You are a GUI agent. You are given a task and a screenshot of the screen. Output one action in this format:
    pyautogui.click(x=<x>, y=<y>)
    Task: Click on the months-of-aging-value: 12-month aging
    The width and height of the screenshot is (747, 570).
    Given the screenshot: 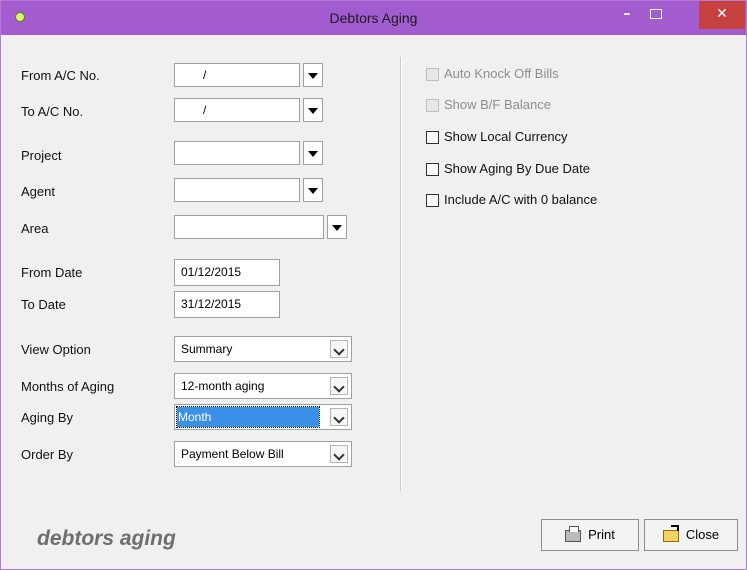 What is the action you would take?
    pyautogui.click(x=223, y=386)
    